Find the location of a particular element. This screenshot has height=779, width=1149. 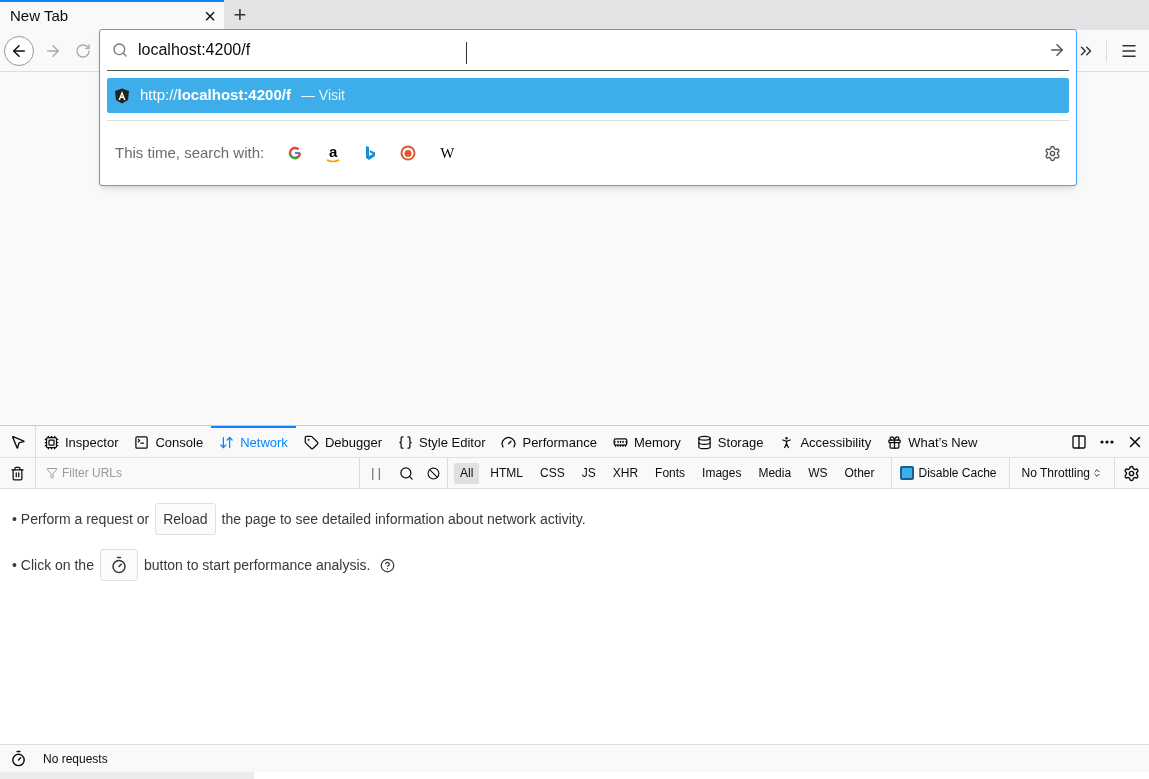

devtools-tab: Memory is located at coordinates (646, 441).